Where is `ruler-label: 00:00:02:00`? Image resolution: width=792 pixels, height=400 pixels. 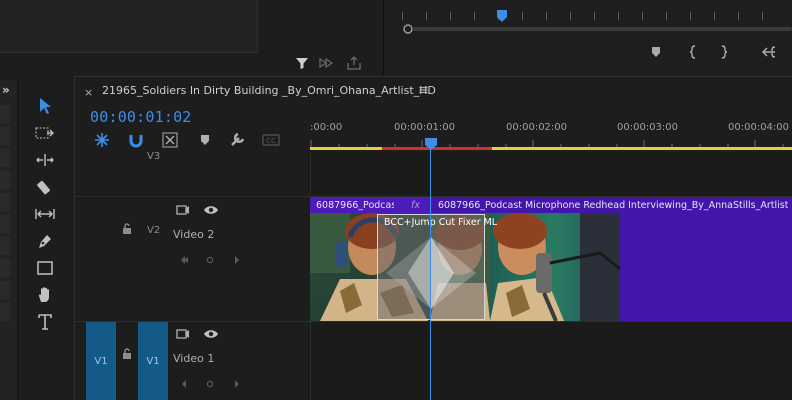
ruler-label: 00:00:02:00 is located at coordinates (537, 127).